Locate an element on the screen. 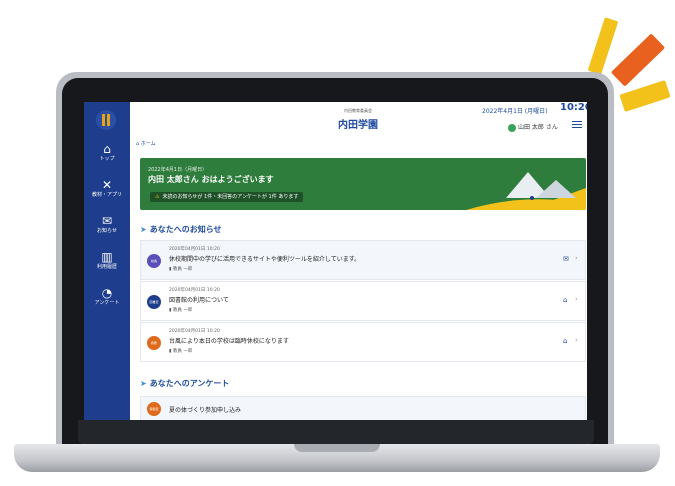 The image size is (675, 486). bar-chart-icon: ▥ is located at coordinates (107, 257).